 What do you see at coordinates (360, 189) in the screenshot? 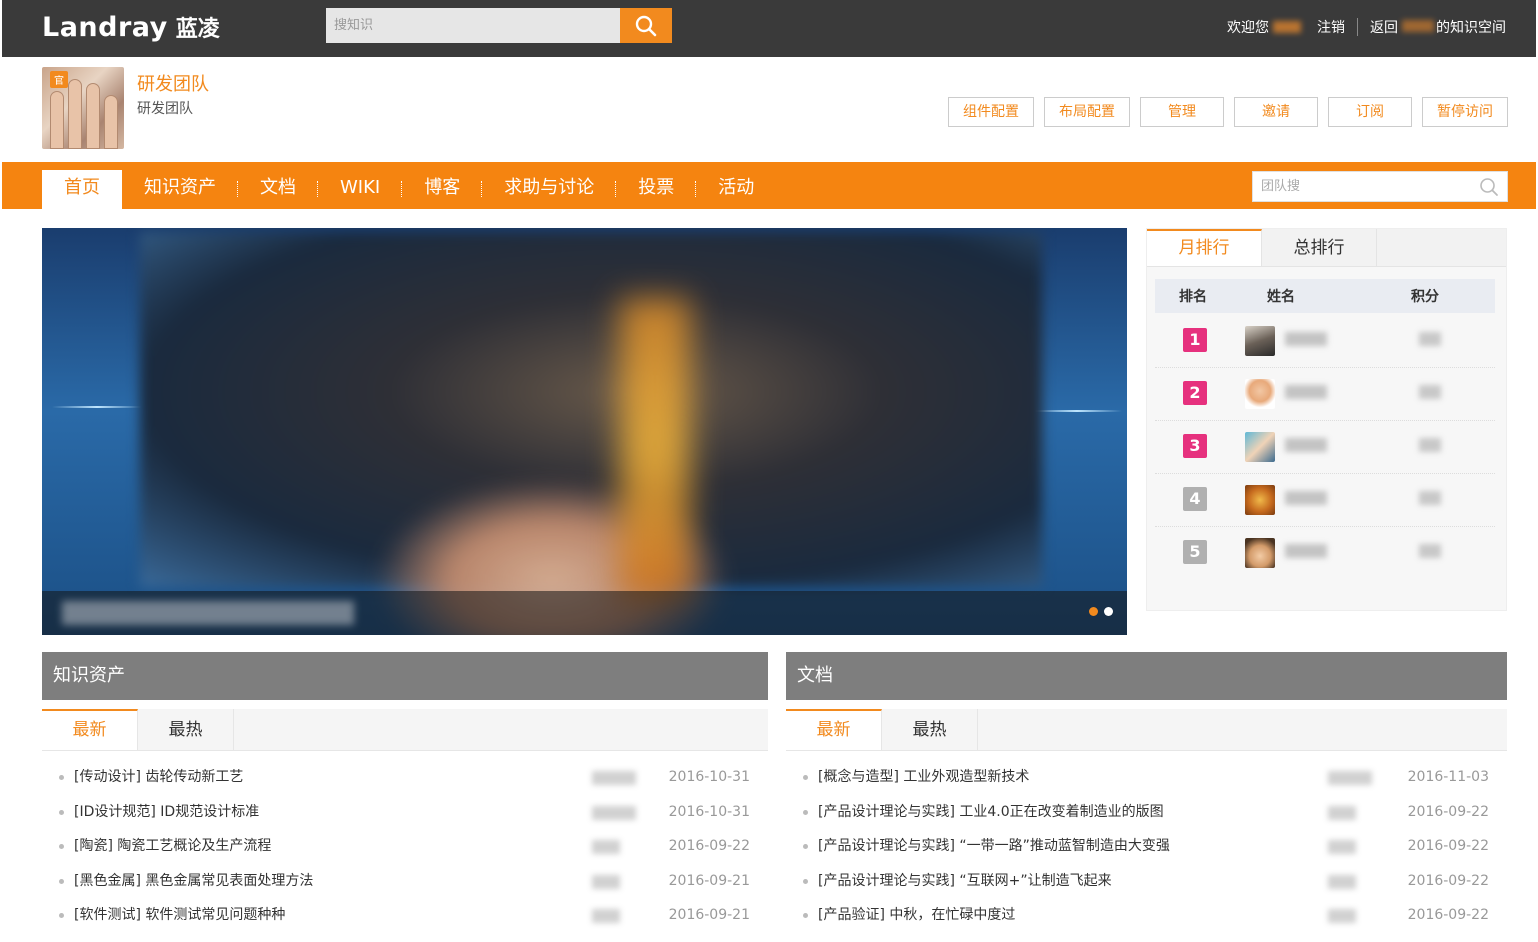
I see `nav-wiki: WIKI` at bounding box center [360, 189].